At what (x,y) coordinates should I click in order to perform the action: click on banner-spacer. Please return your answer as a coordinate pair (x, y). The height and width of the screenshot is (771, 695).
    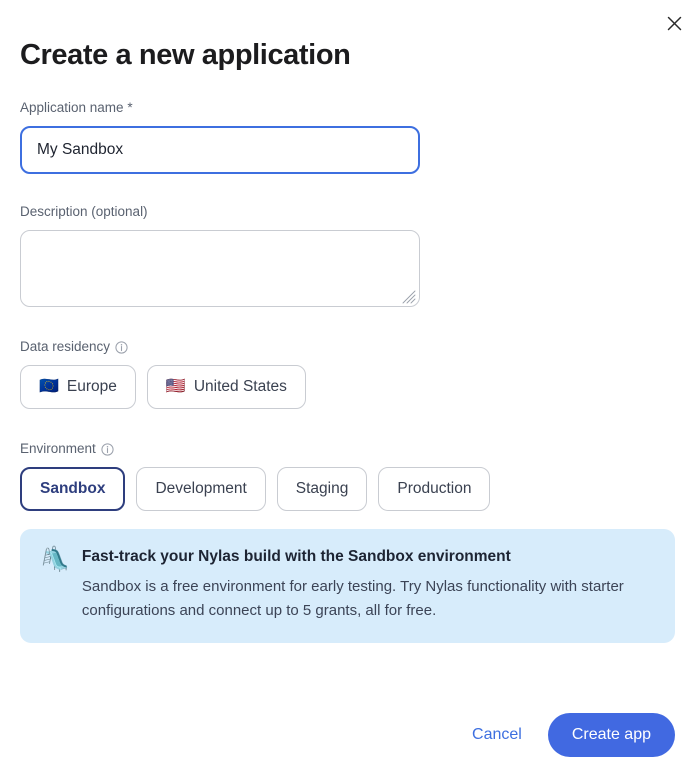
    Looking at the image, I should click on (347, 520).